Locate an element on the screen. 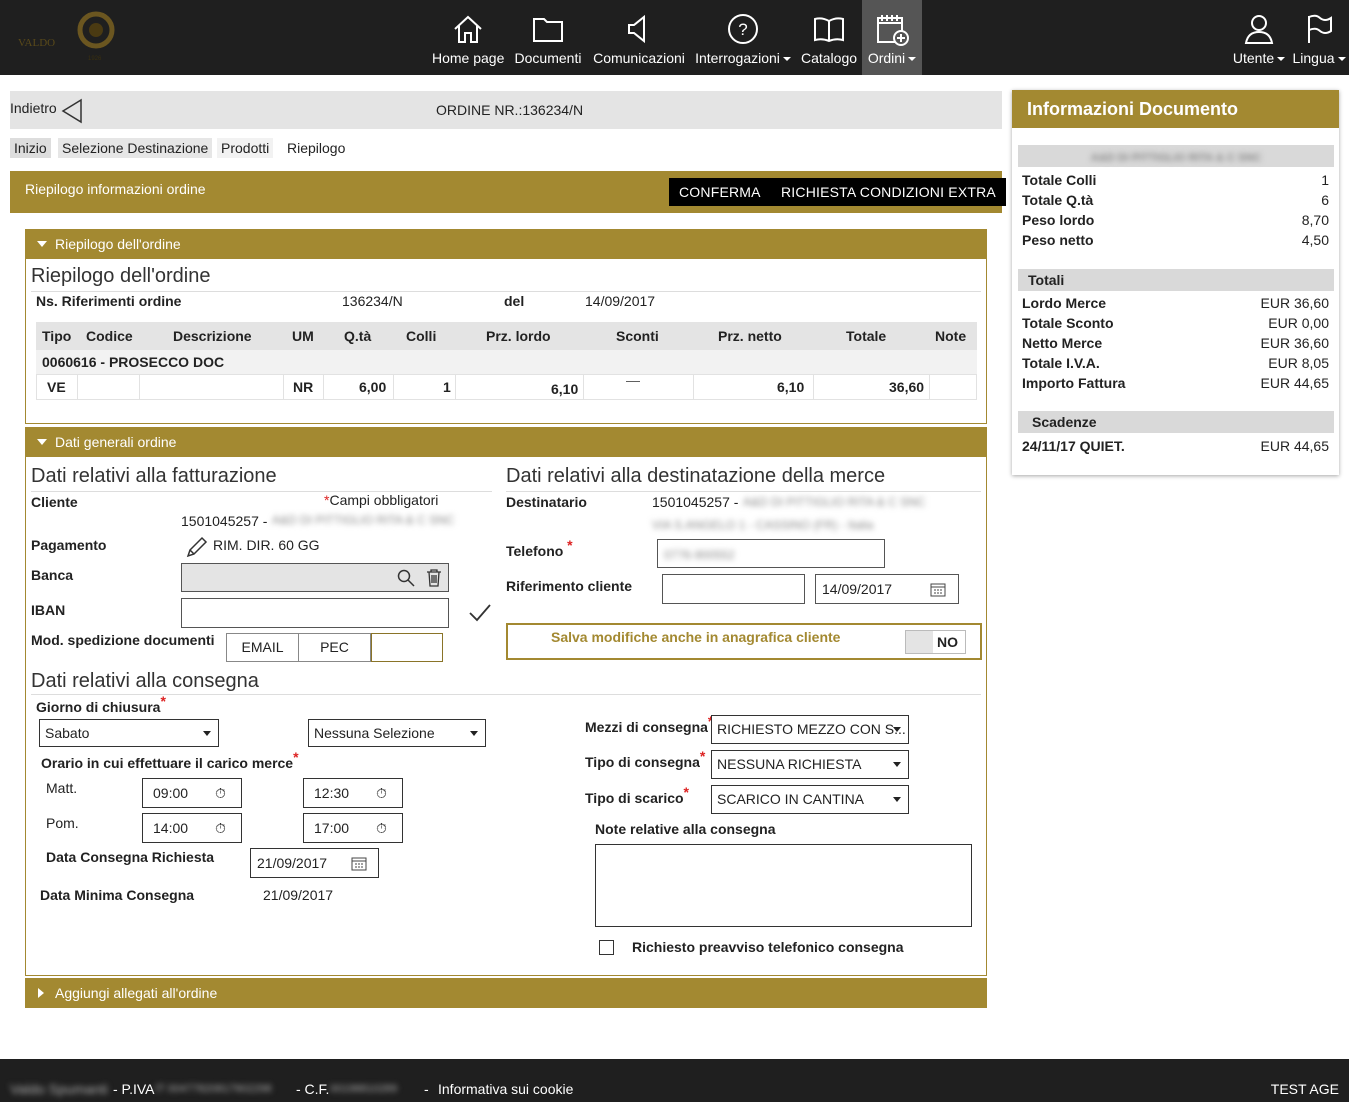 This screenshot has width=1349, height=1119. nav-home: Home page is located at coordinates (468, 37).